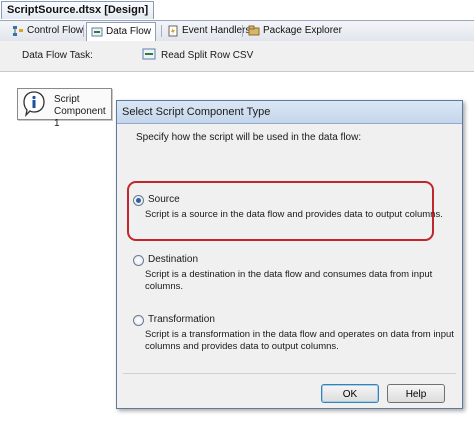  Describe the element at coordinates (196, 112) in the screenshot. I see `dialog-title: Select Script Component Type` at that location.